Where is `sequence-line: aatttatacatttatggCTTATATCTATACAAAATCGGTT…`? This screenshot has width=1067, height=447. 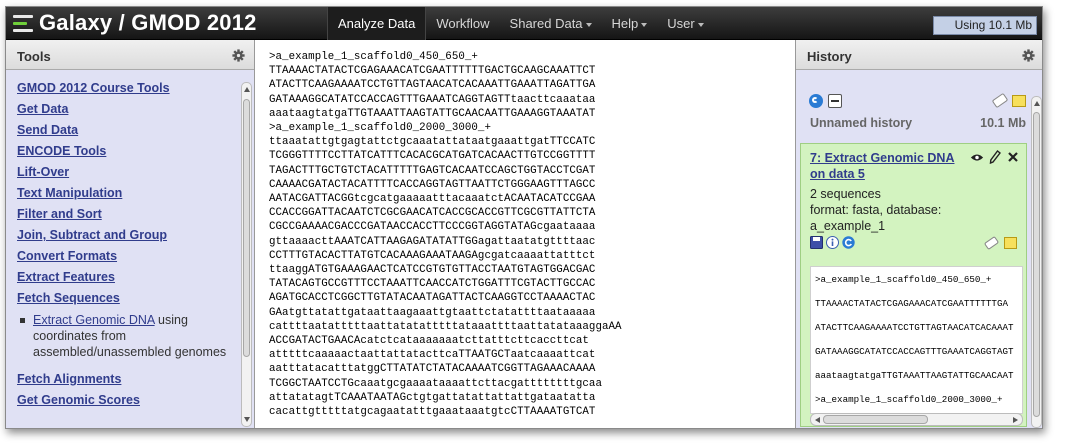 sequence-line: aatttatacatttatggCTTATATCTATACAAAATCGGTT… is located at coordinates (432, 369).